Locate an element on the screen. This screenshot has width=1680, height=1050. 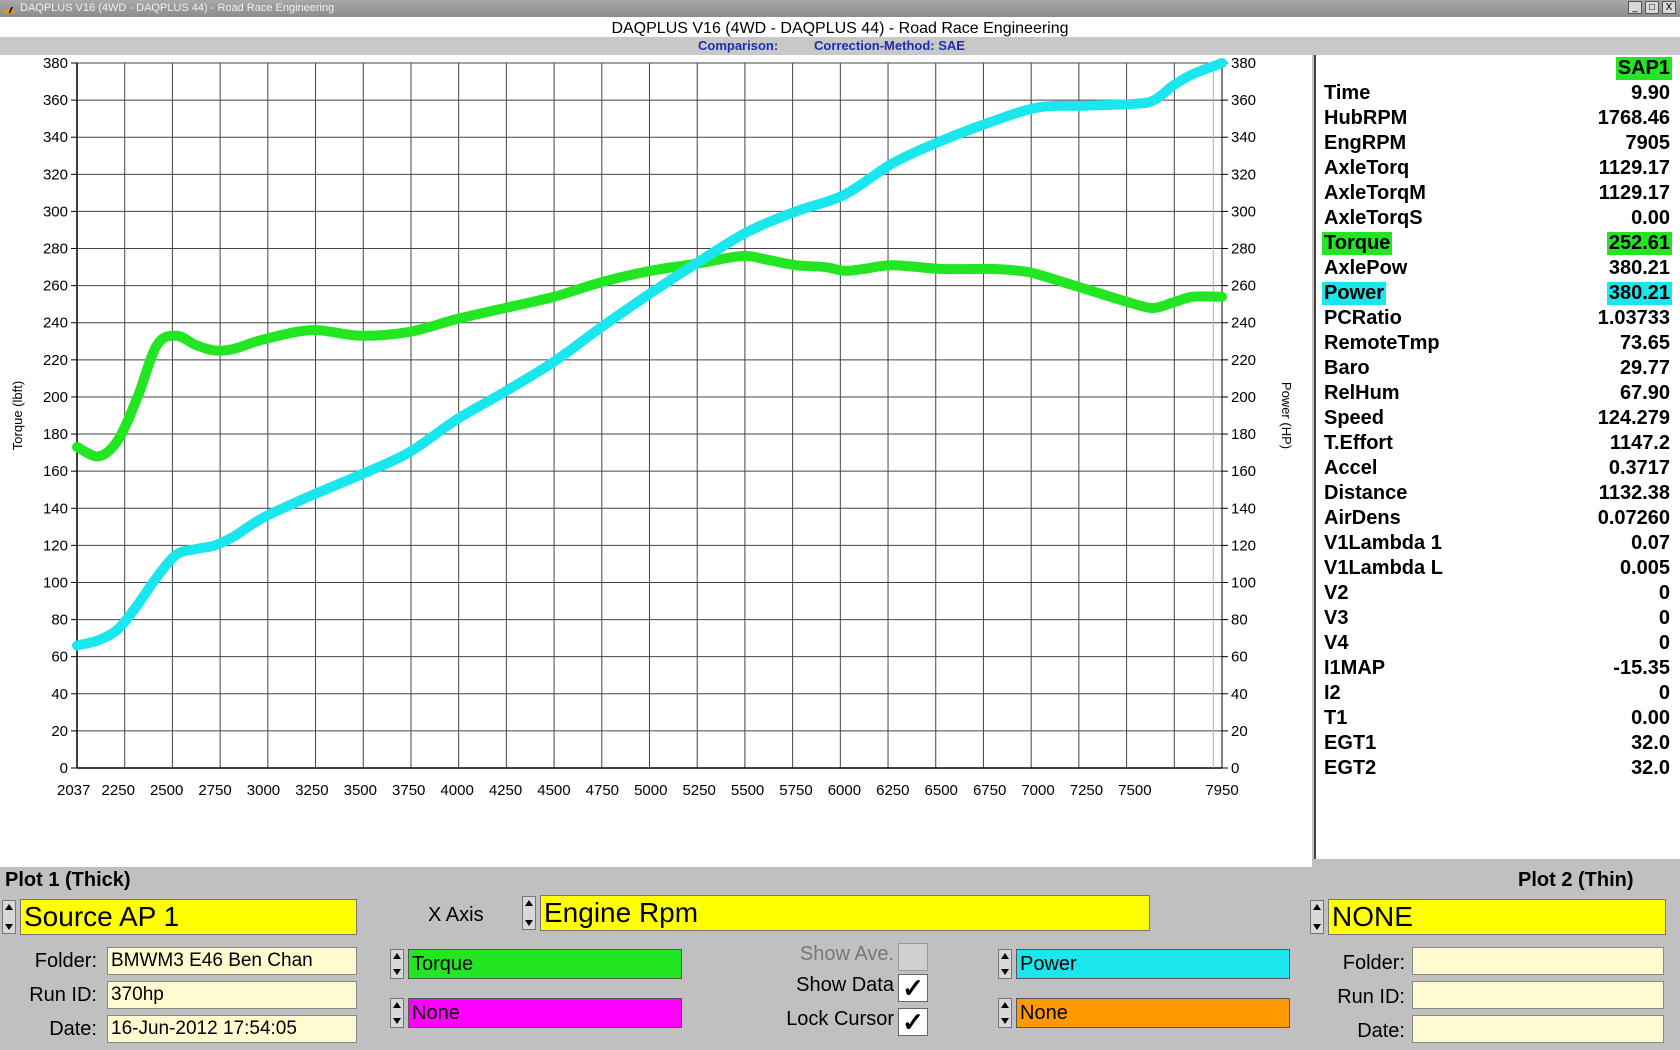
data-row-label: EGT2 is located at coordinates (1350, 768).